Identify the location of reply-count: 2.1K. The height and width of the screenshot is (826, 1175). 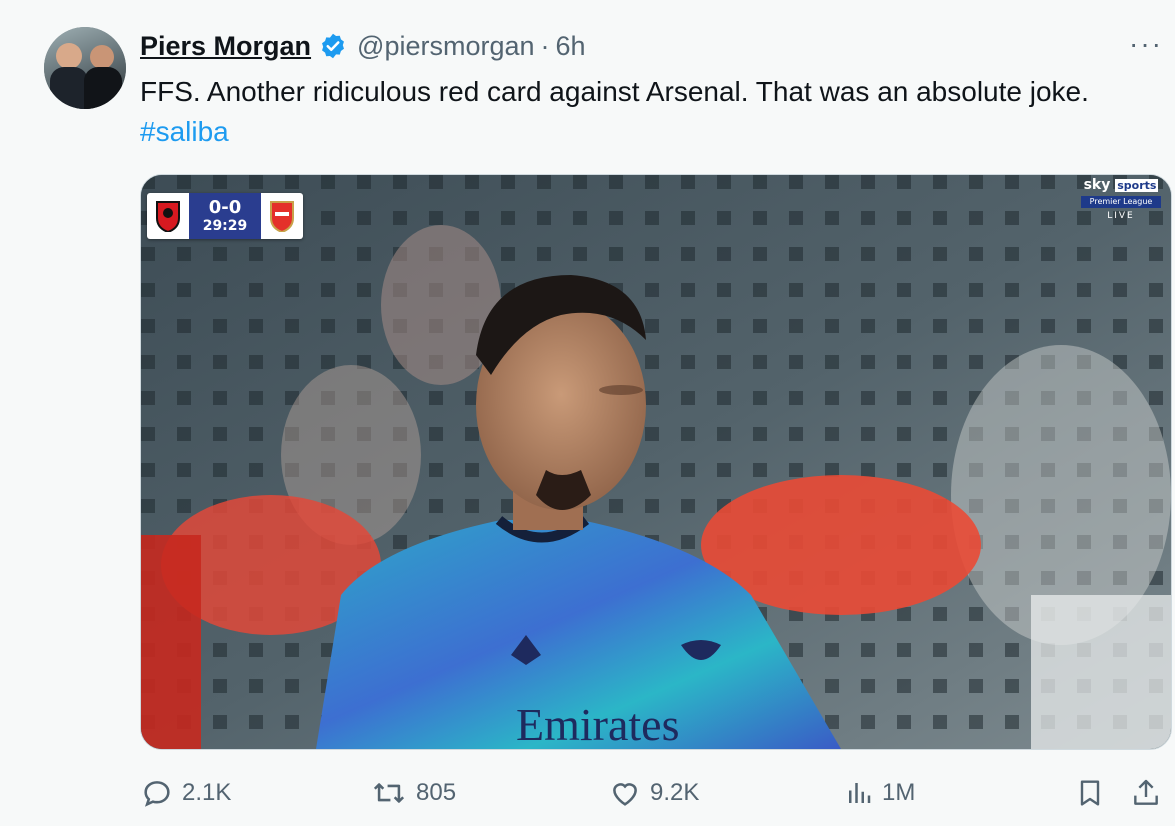
(207, 792).